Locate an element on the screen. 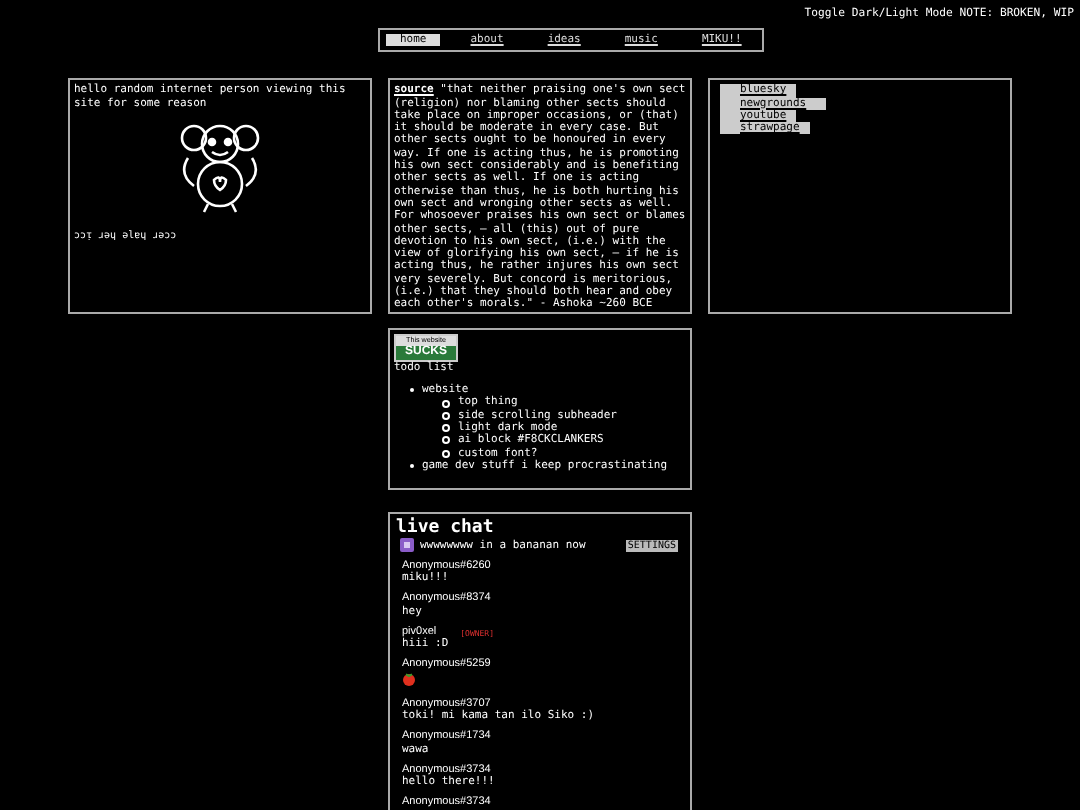 This screenshot has height=810, width=1080. chat-title: live chat is located at coordinates (446, 528).